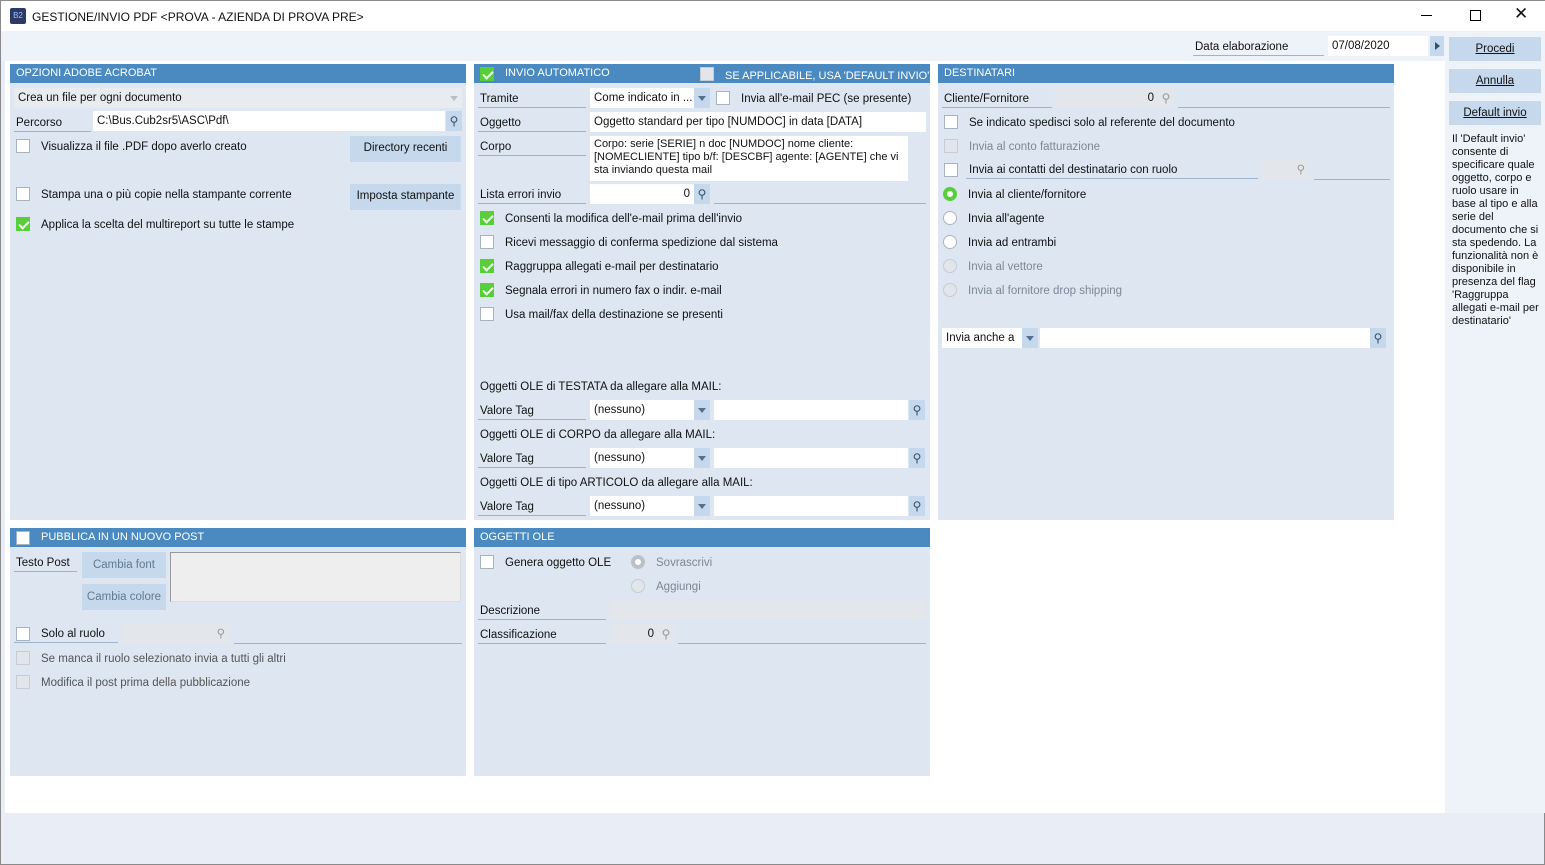 Image resolution: width=1545 pixels, height=865 pixels. Describe the element at coordinates (532, 146) in the screenshot. I see `corpo-label: Corpo` at that location.